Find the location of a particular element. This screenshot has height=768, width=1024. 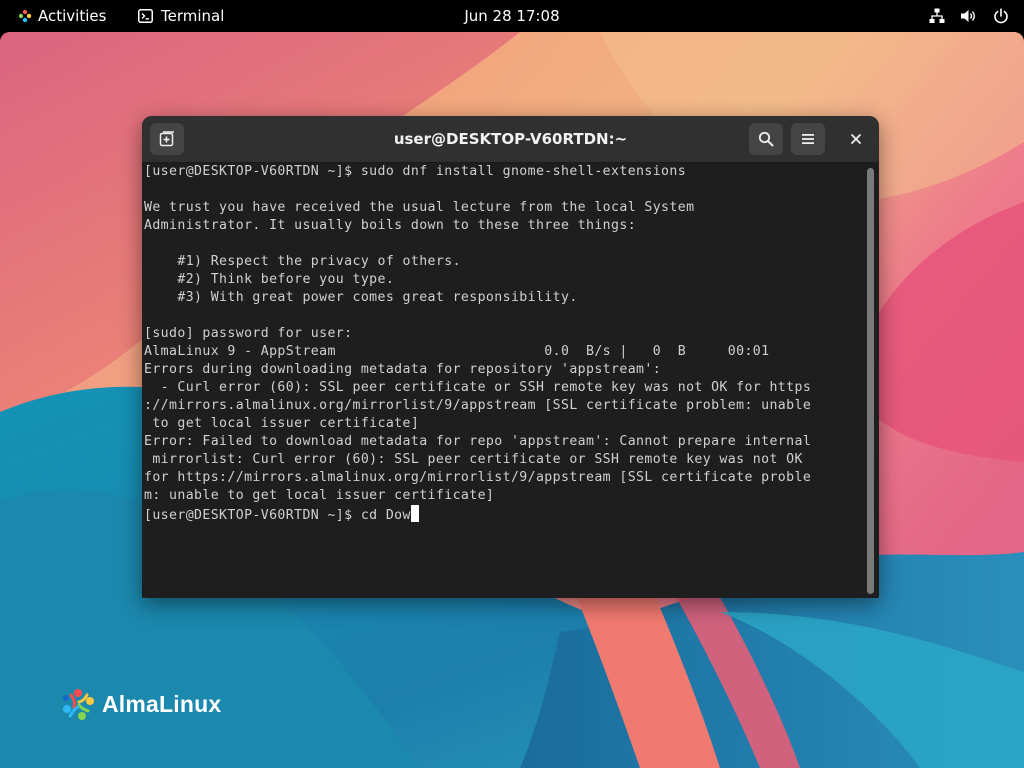

new-tab-button is located at coordinates (167, 139).